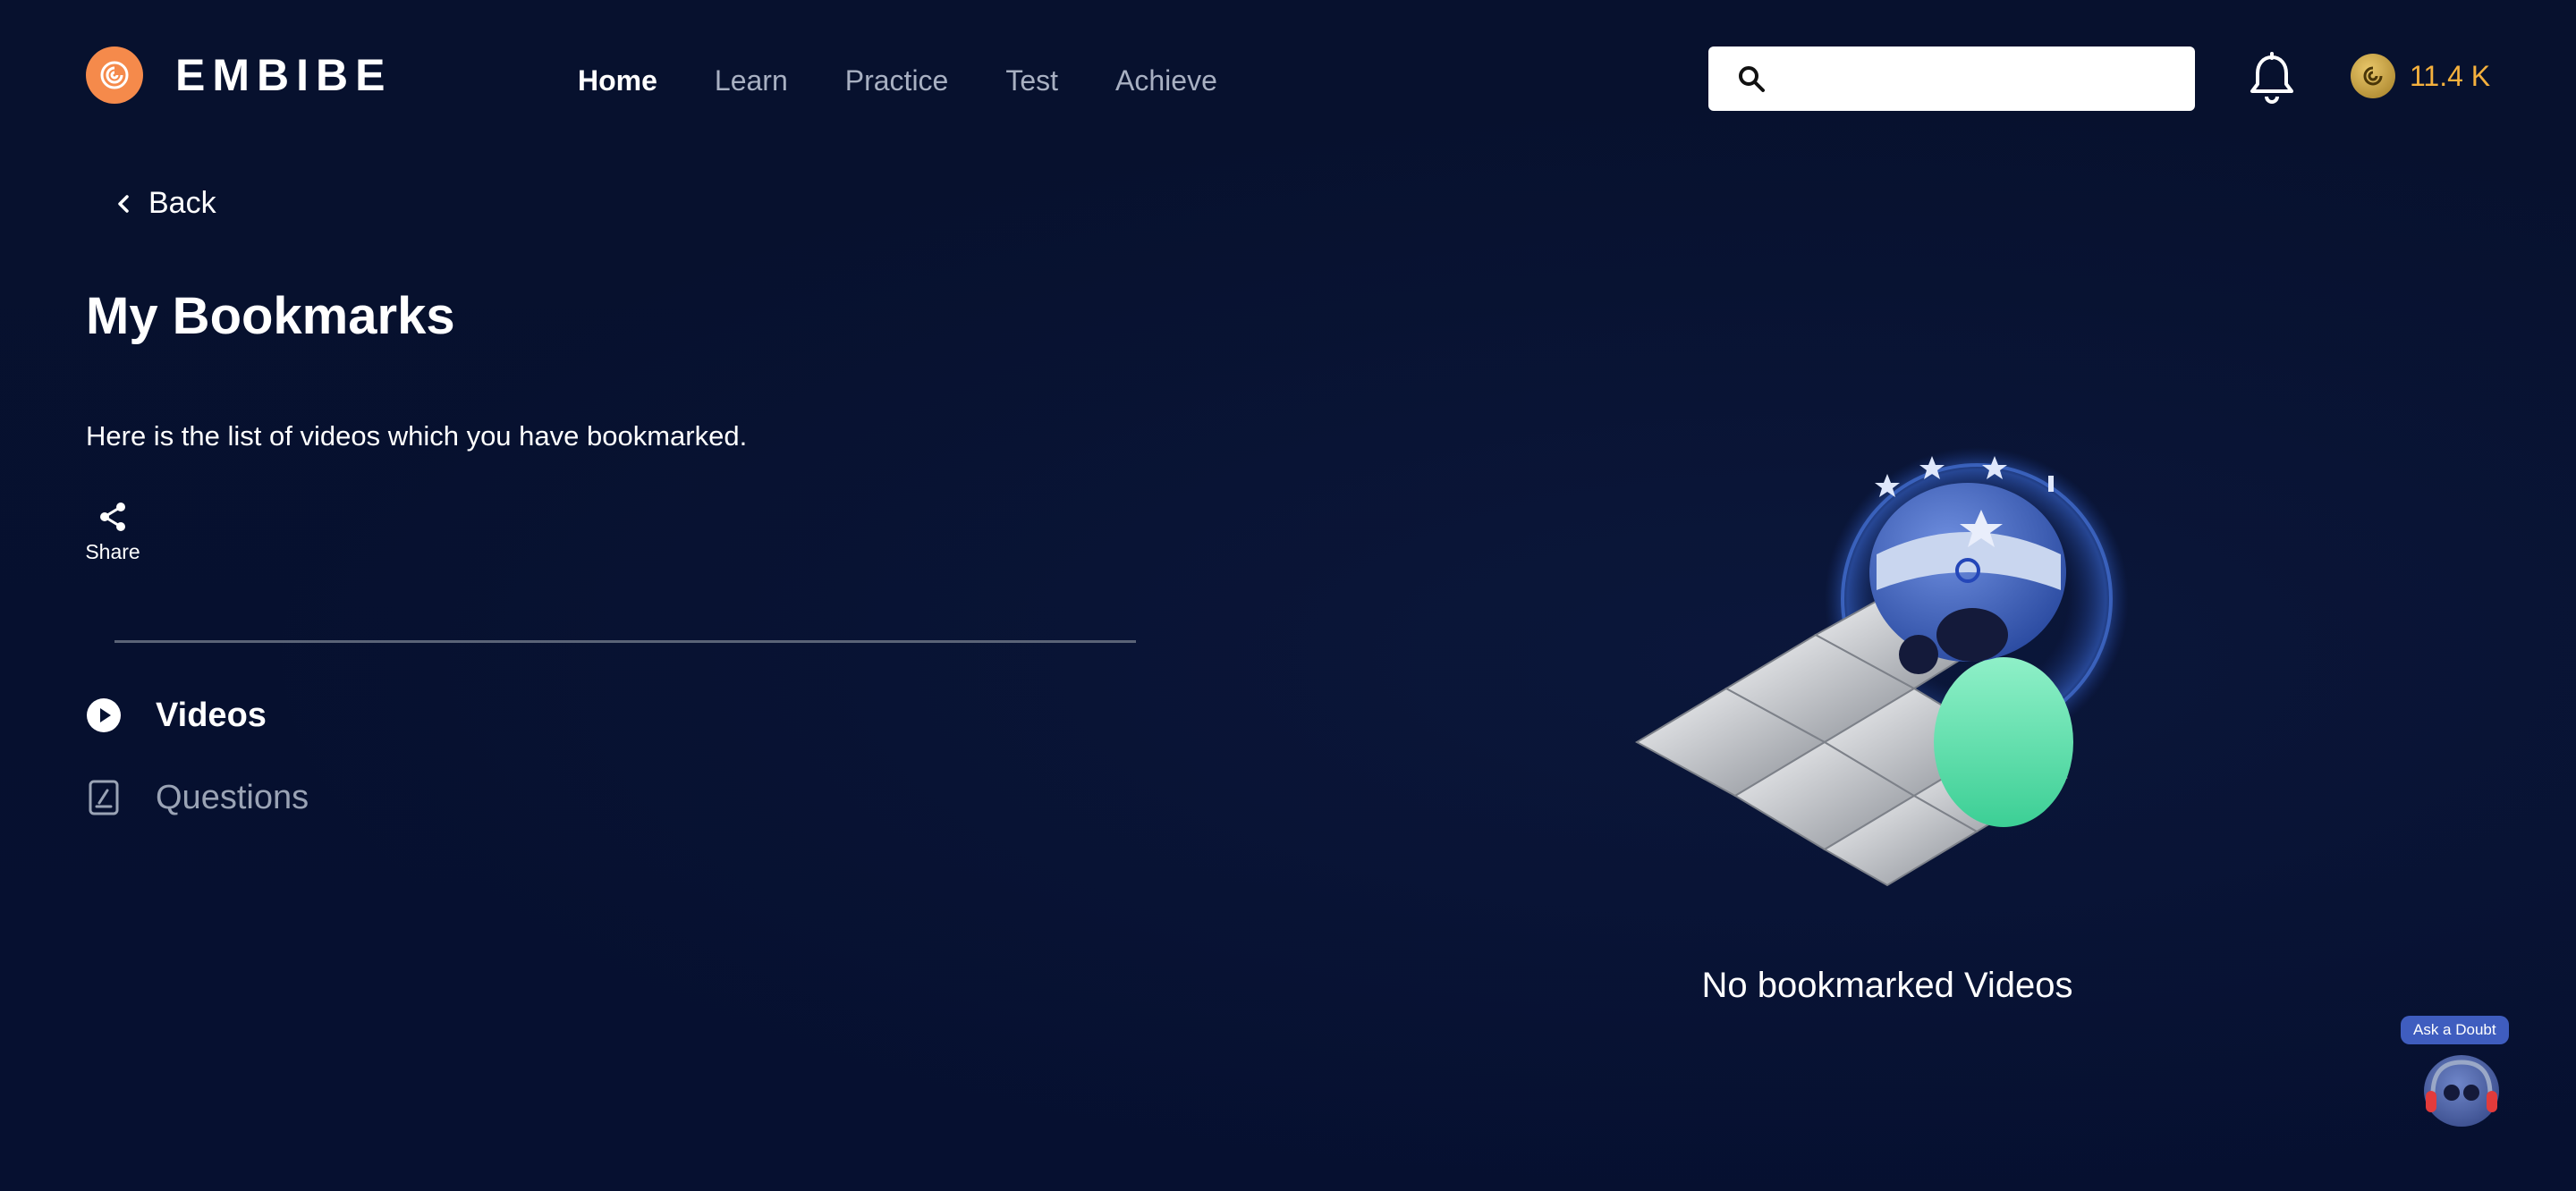 Image resolution: width=2576 pixels, height=1191 pixels. What do you see at coordinates (1031, 80) in the screenshot?
I see `nav-test: Test` at bounding box center [1031, 80].